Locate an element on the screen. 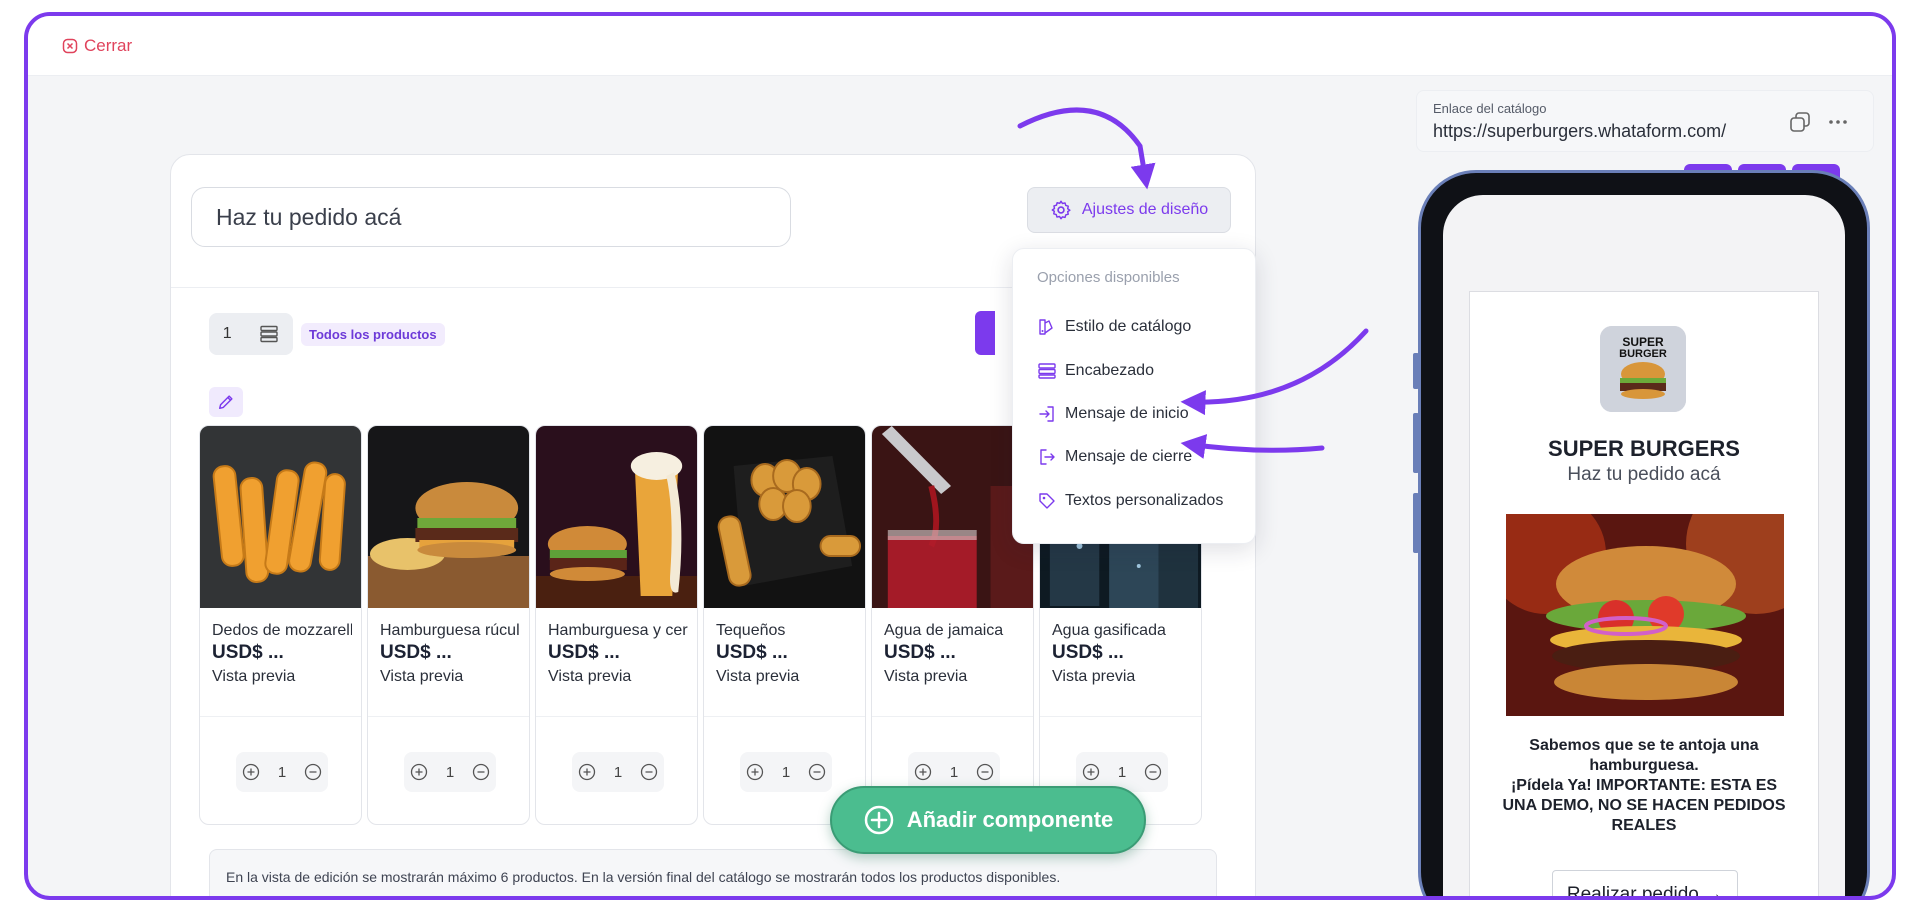 This screenshot has width=1920, height=912. design-settings-button: Ajustes de diseño is located at coordinates (1129, 210).